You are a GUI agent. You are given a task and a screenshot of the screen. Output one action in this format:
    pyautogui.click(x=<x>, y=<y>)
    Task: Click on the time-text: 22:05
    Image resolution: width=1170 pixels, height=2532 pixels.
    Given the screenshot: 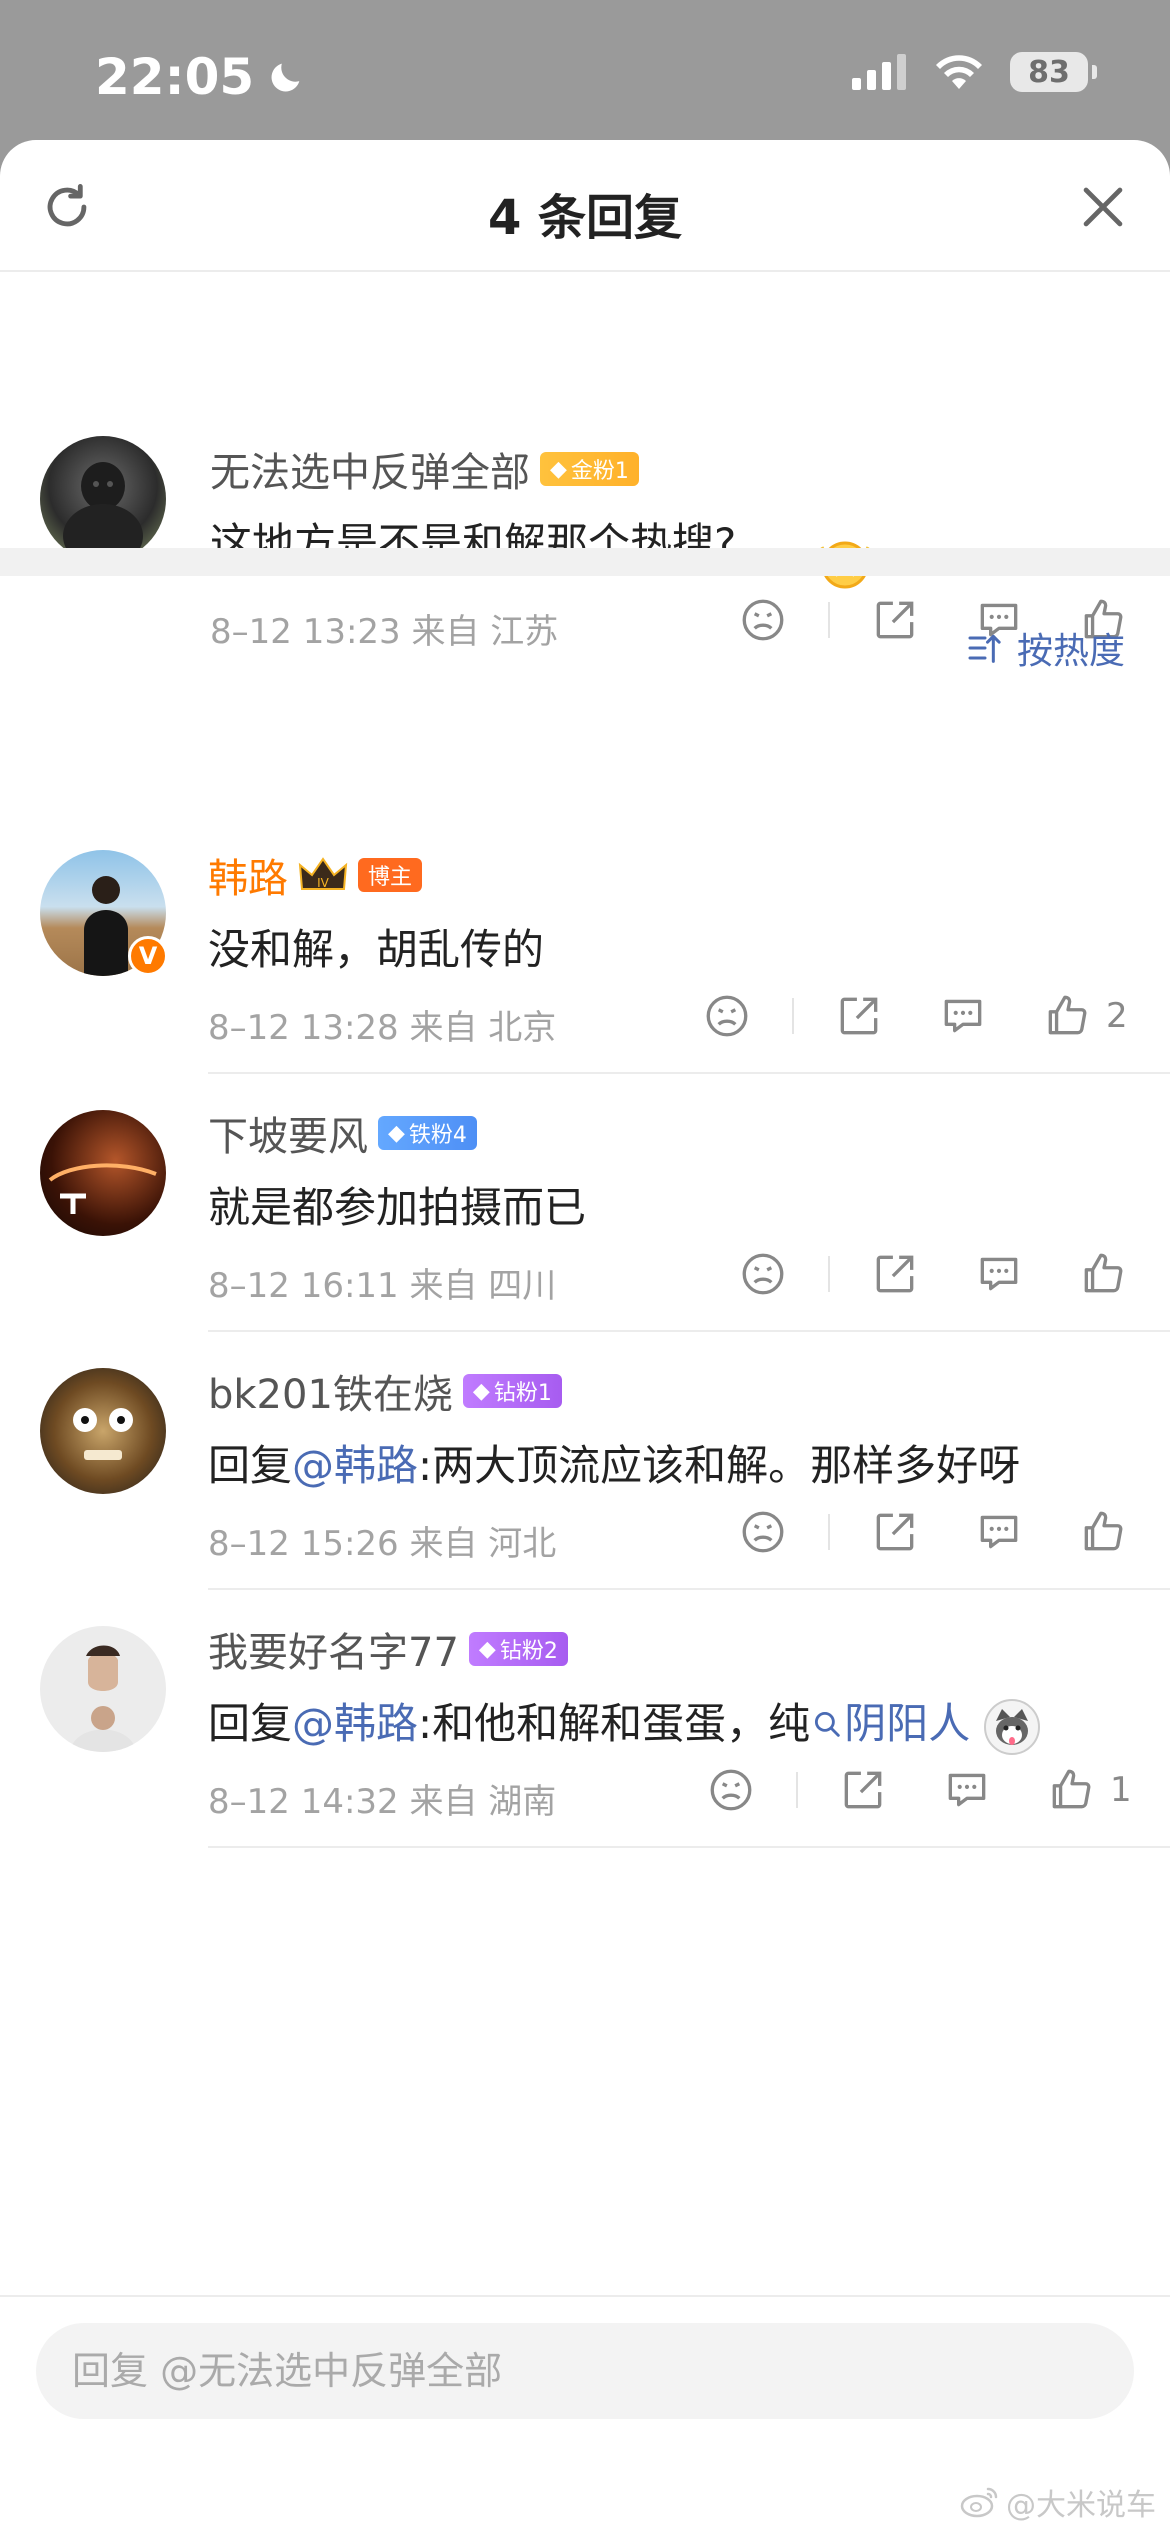 What is the action you would take?
    pyautogui.click(x=175, y=77)
    